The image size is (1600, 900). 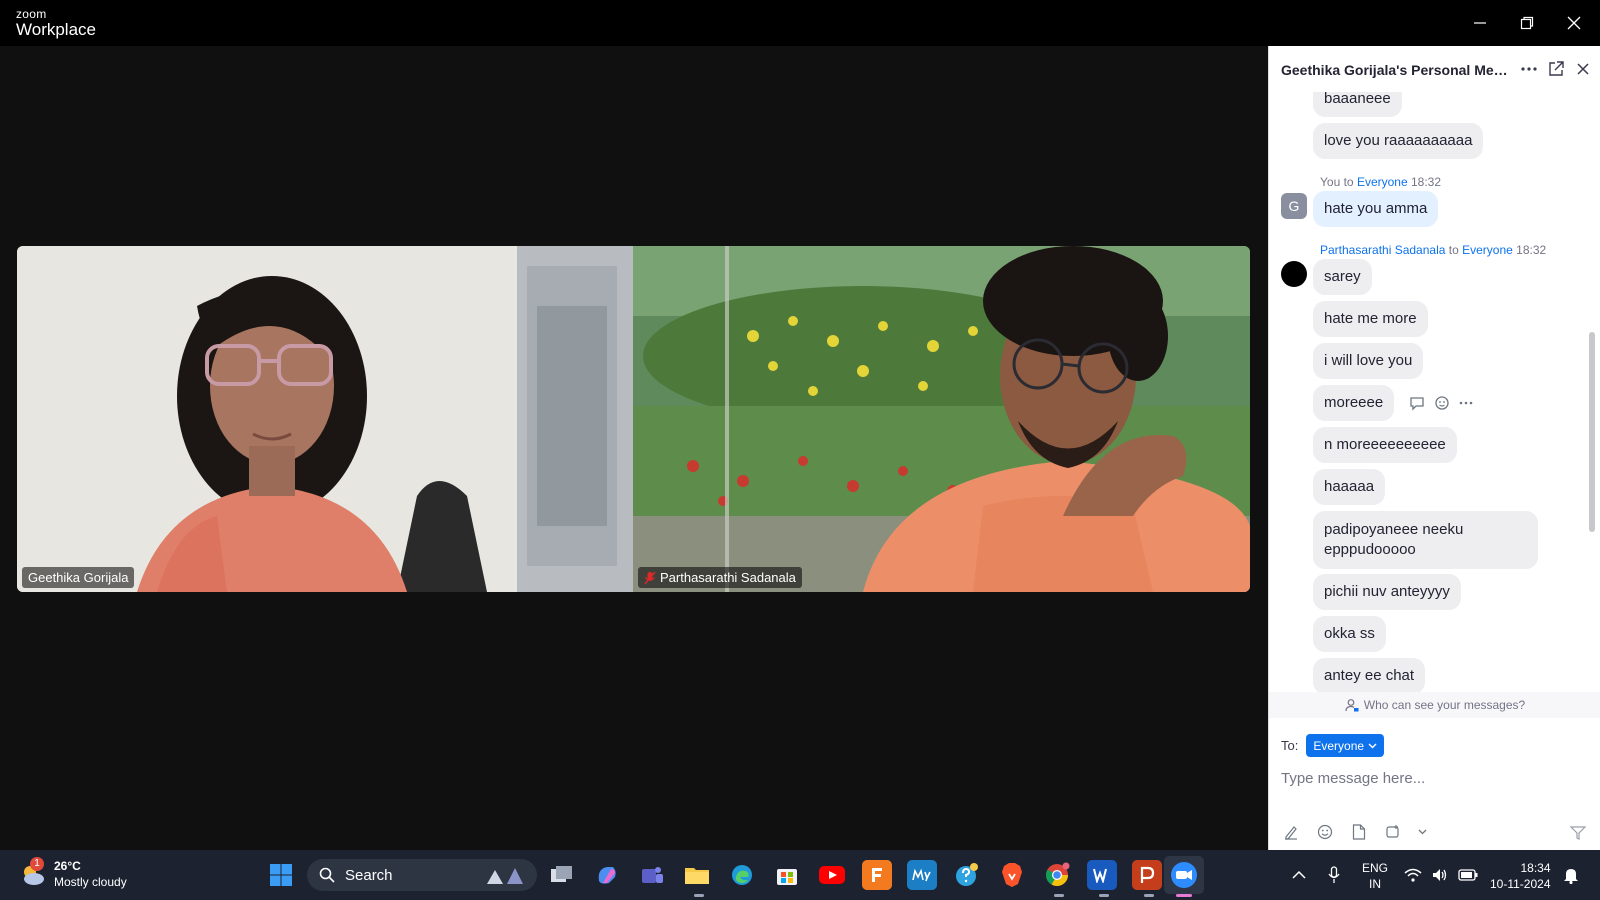 What do you see at coordinates (1578, 833) in the screenshot?
I see `send-button` at bounding box center [1578, 833].